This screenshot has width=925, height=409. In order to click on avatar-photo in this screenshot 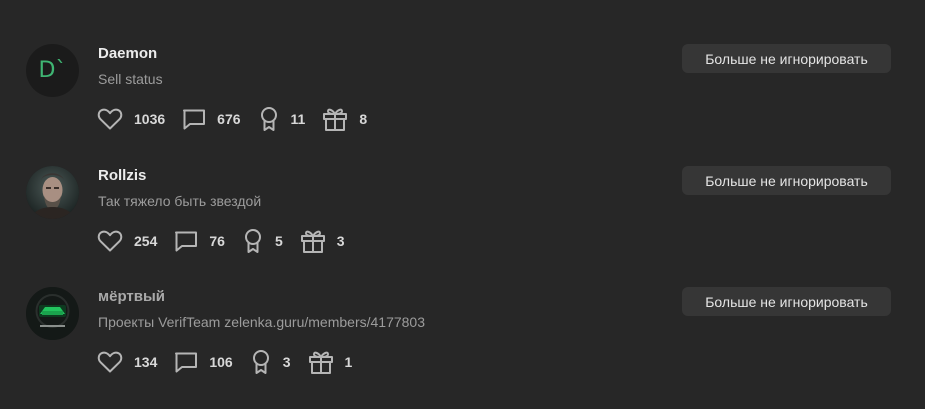, I will do `click(52, 192)`.